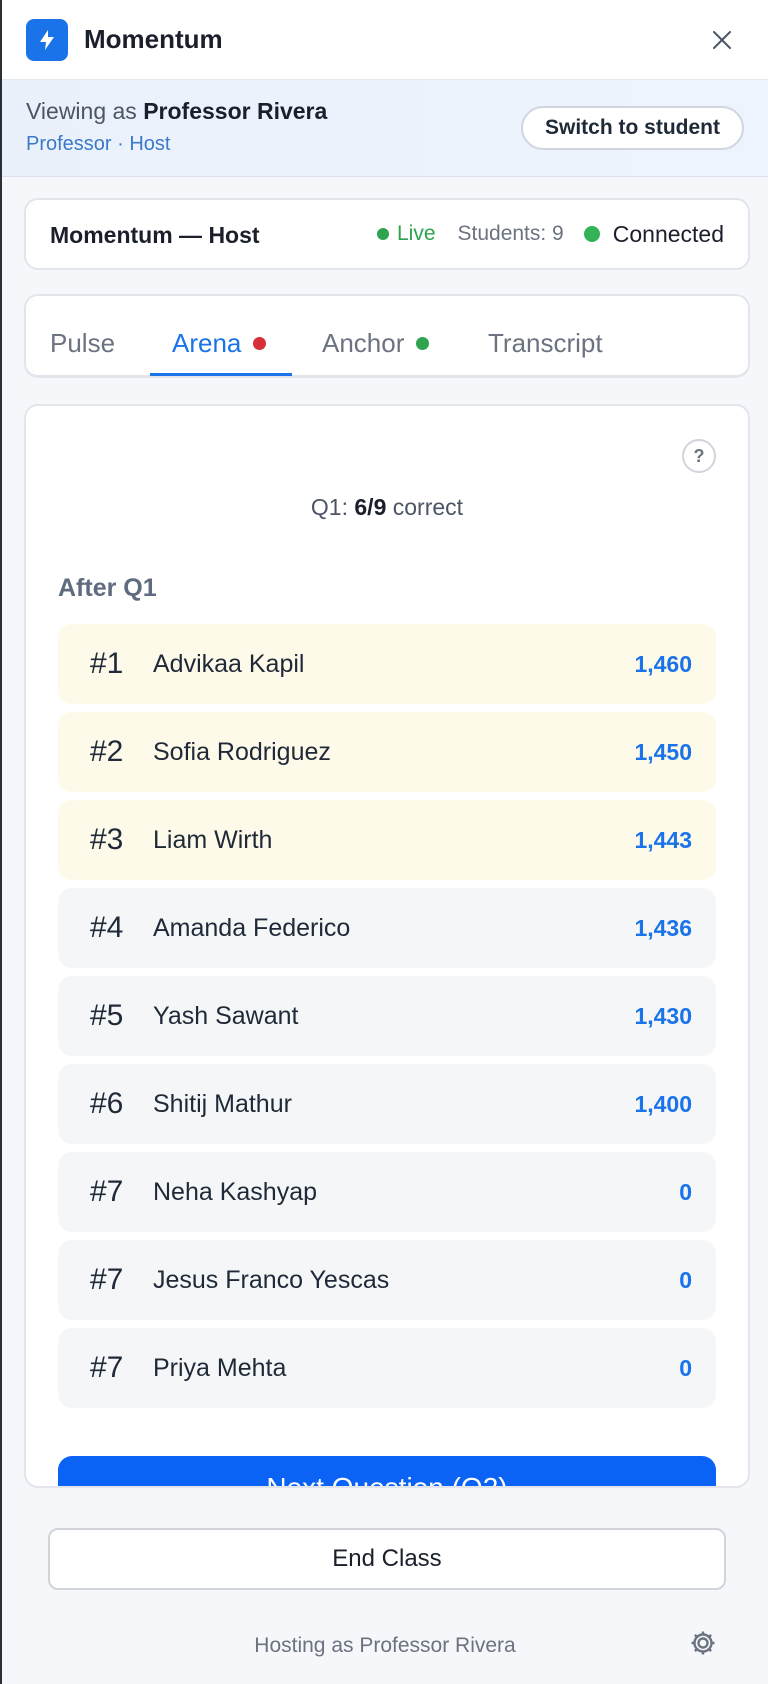 This screenshot has width=768, height=1684. Describe the element at coordinates (387, 1192) in the screenshot. I see `leaderboard-row: #7 Neha Kashyap 0` at that location.